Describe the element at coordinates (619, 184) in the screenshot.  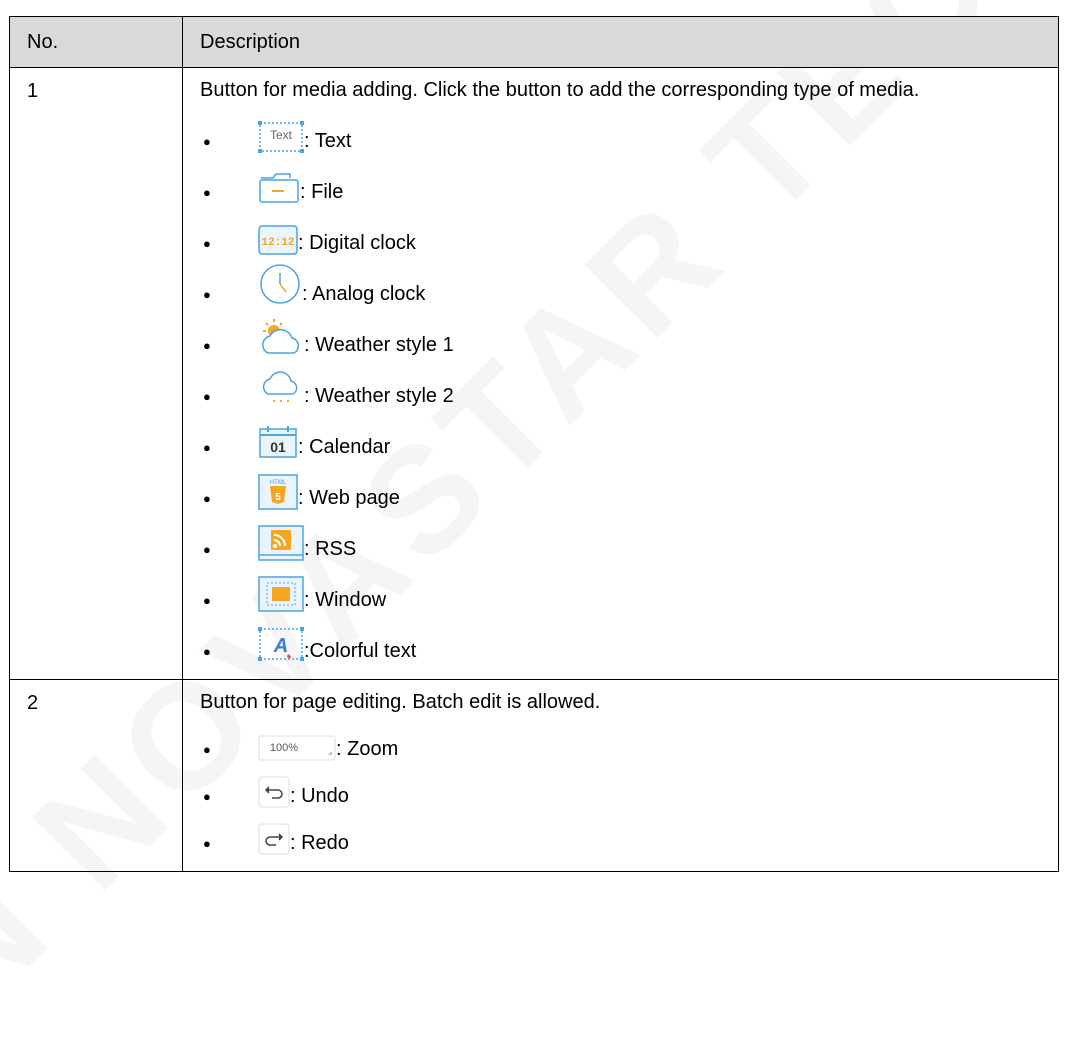
I see `list-item: ● : File` at that location.